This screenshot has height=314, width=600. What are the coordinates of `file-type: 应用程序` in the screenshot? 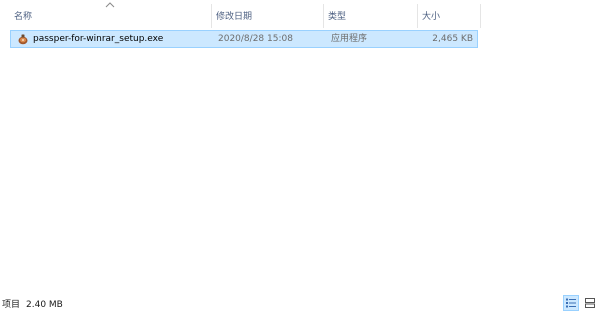 It's located at (349, 39).